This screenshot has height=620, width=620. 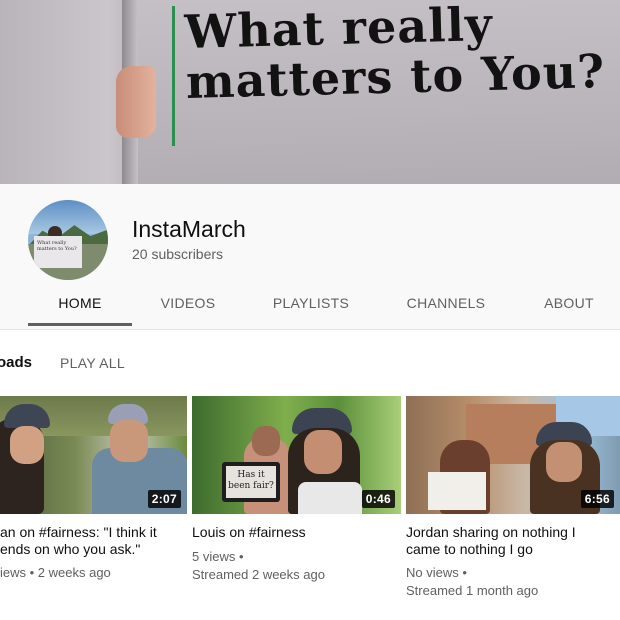 I want to click on header-divider, so click(x=310, y=329).